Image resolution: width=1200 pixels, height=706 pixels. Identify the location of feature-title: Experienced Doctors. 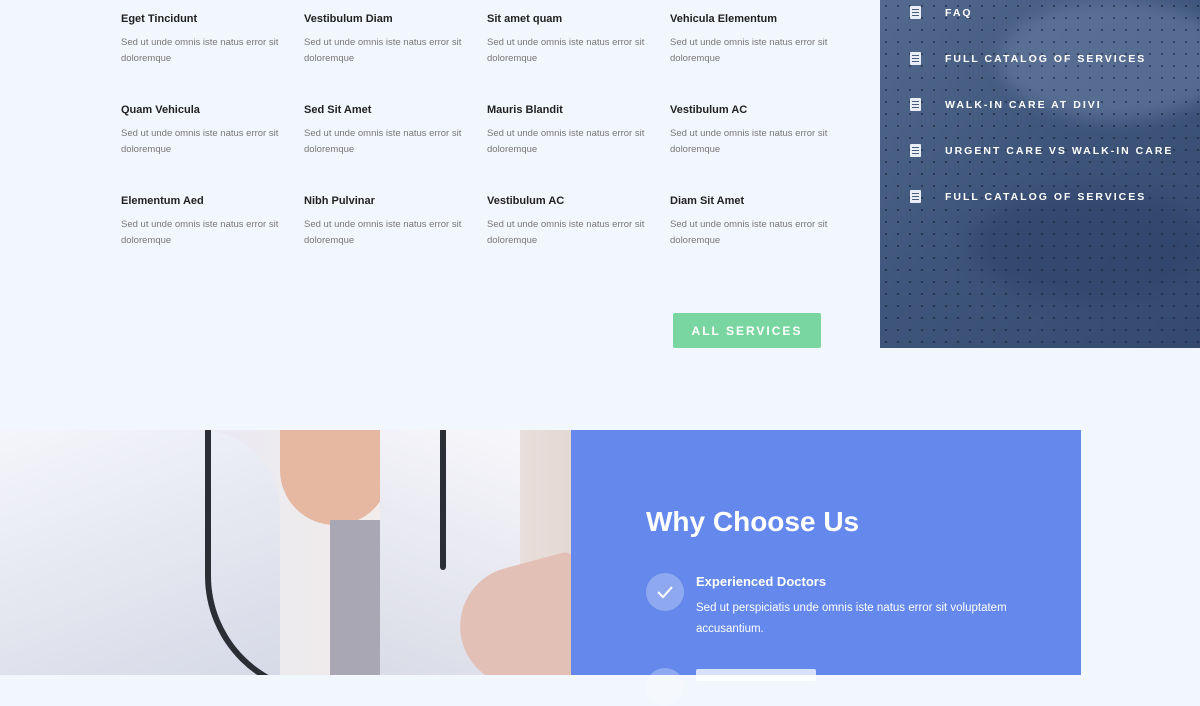
(761, 581).